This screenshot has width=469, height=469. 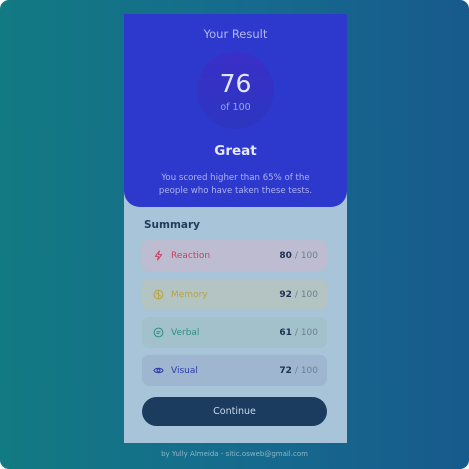 What do you see at coordinates (285, 255) in the screenshot?
I see `summary-item-value: 80` at bounding box center [285, 255].